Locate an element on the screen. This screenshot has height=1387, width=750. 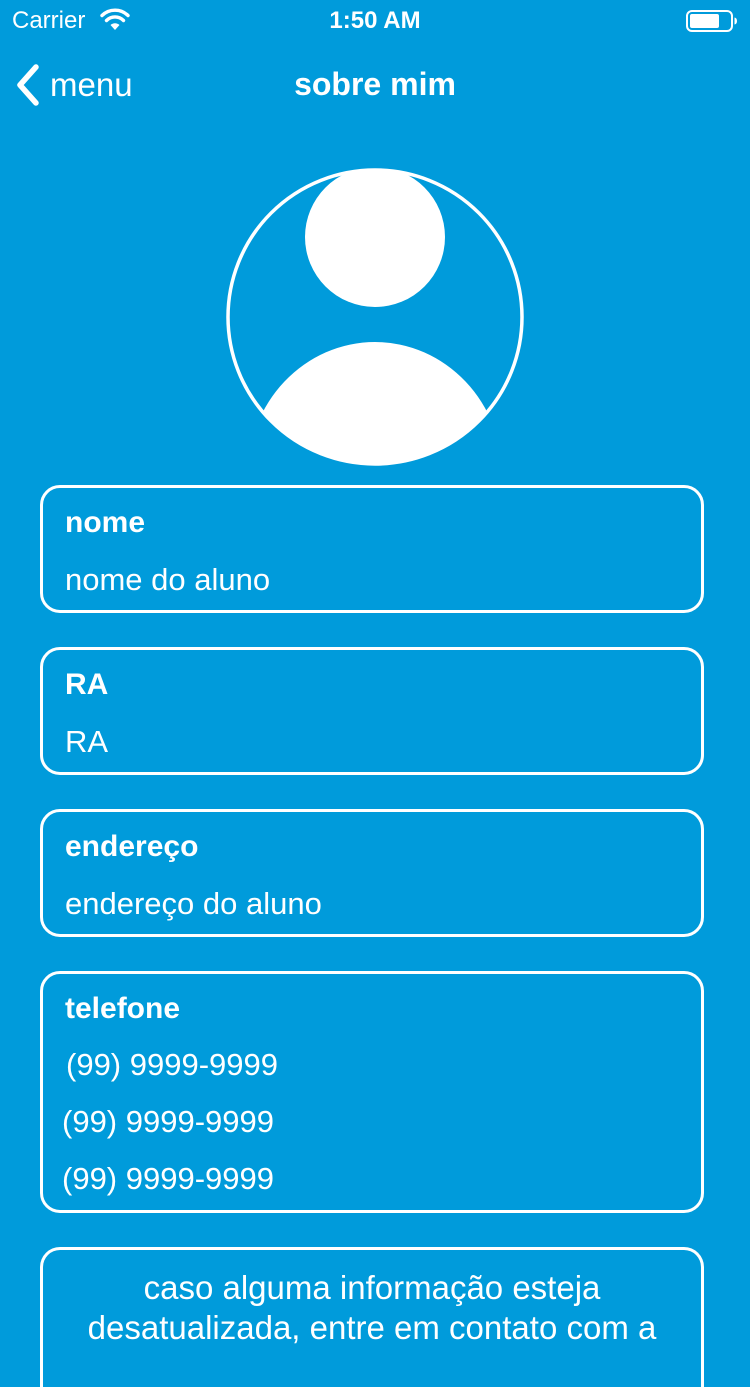
endereco-card: endereço endereço do aluno is located at coordinates (372, 873).